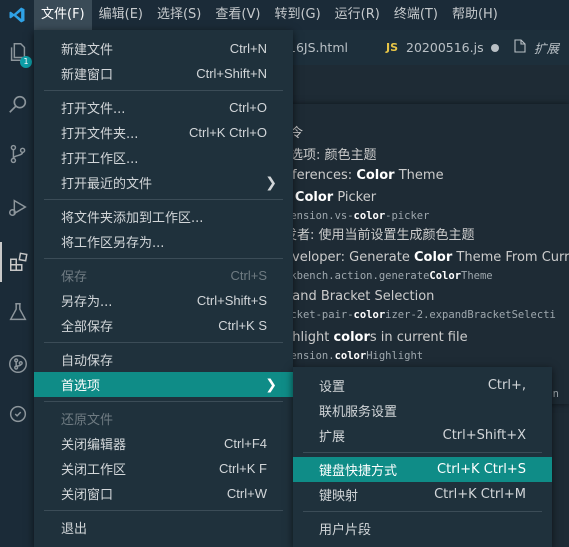  What do you see at coordinates (248, 107) in the screenshot?
I see `file-menu-item-shortcut: Ctrl+O` at bounding box center [248, 107].